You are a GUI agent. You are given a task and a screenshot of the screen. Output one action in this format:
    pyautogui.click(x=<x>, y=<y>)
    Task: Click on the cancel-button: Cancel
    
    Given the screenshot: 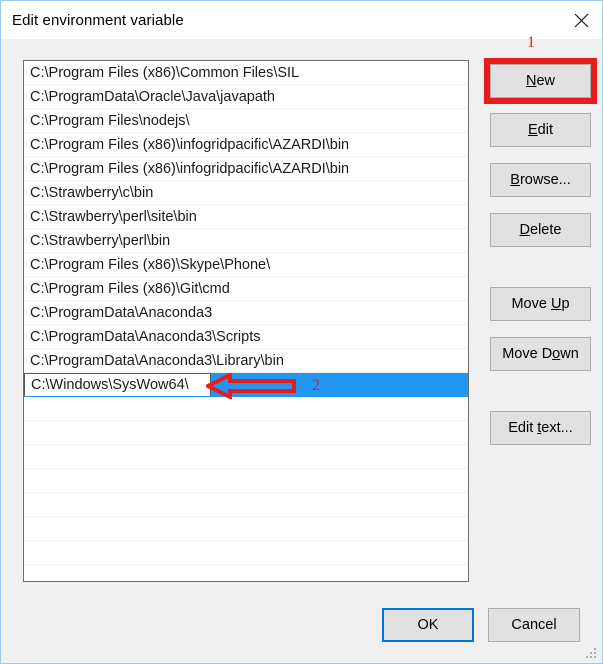 What is the action you would take?
    pyautogui.click(x=534, y=625)
    